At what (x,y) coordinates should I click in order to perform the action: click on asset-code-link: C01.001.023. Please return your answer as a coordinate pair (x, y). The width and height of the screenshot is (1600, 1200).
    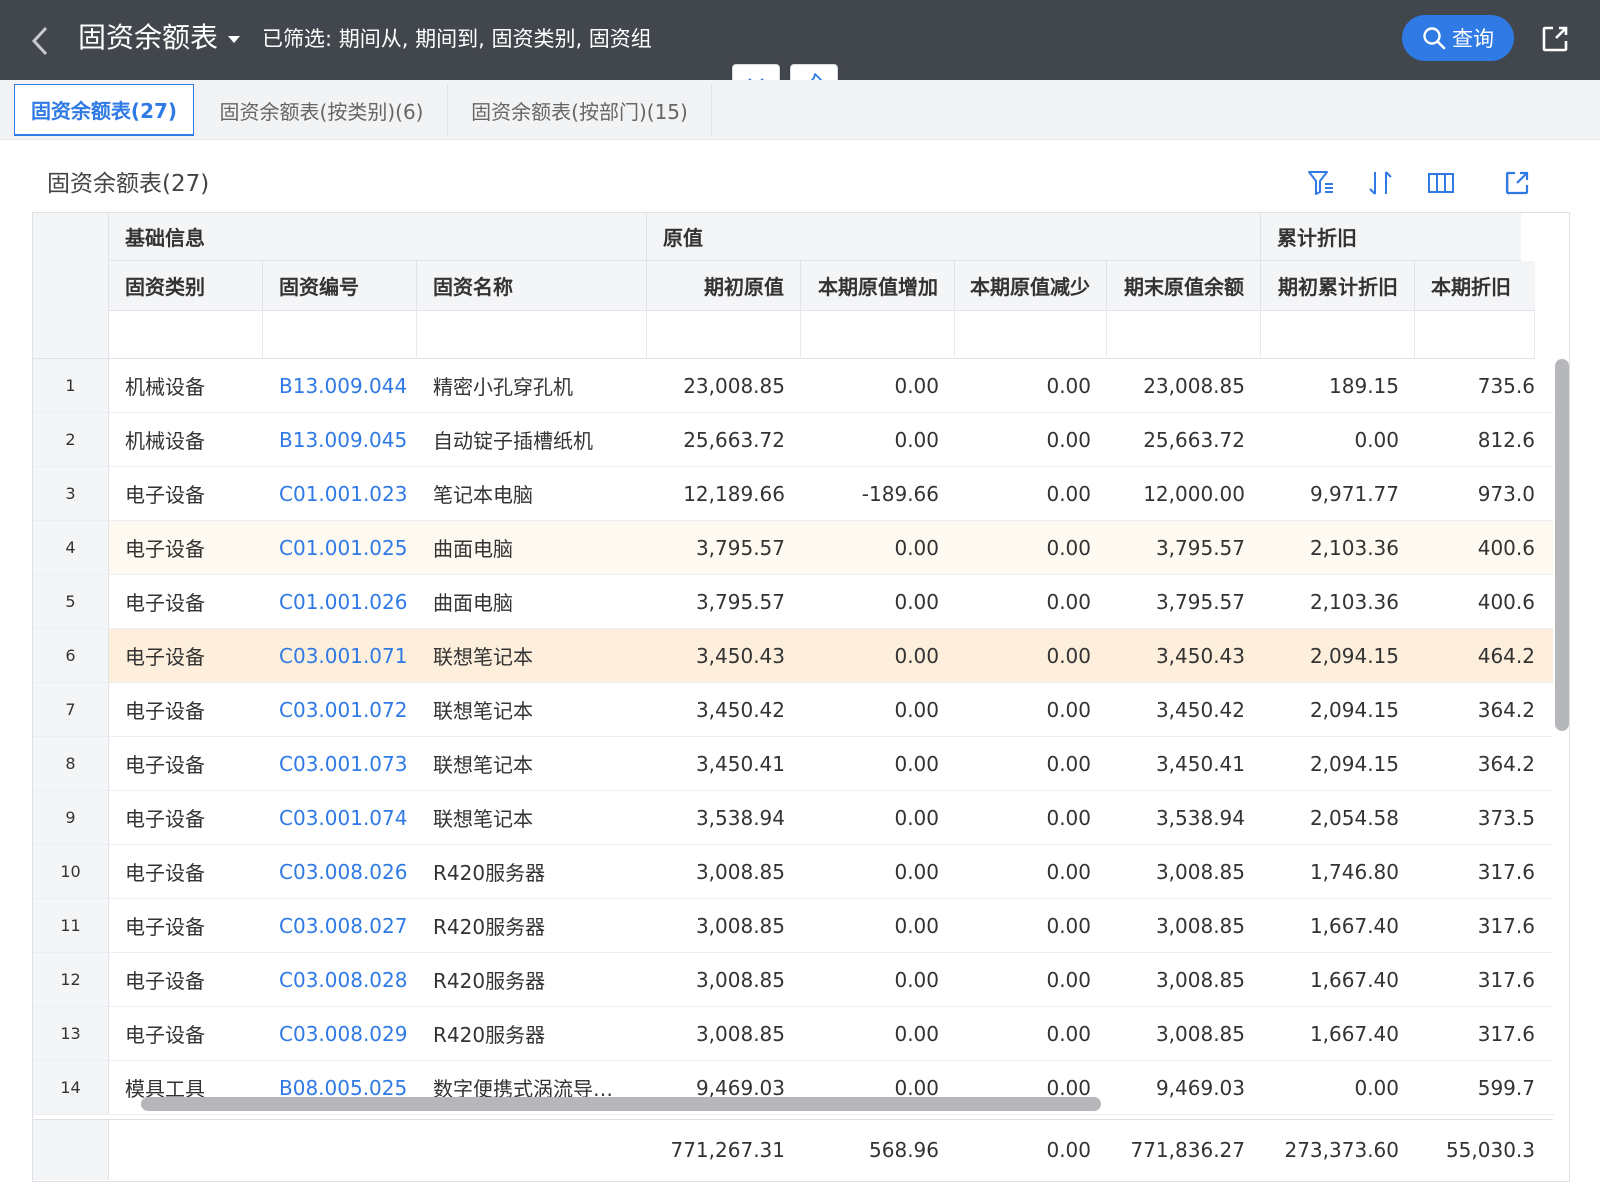
    Looking at the image, I should click on (340, 493).